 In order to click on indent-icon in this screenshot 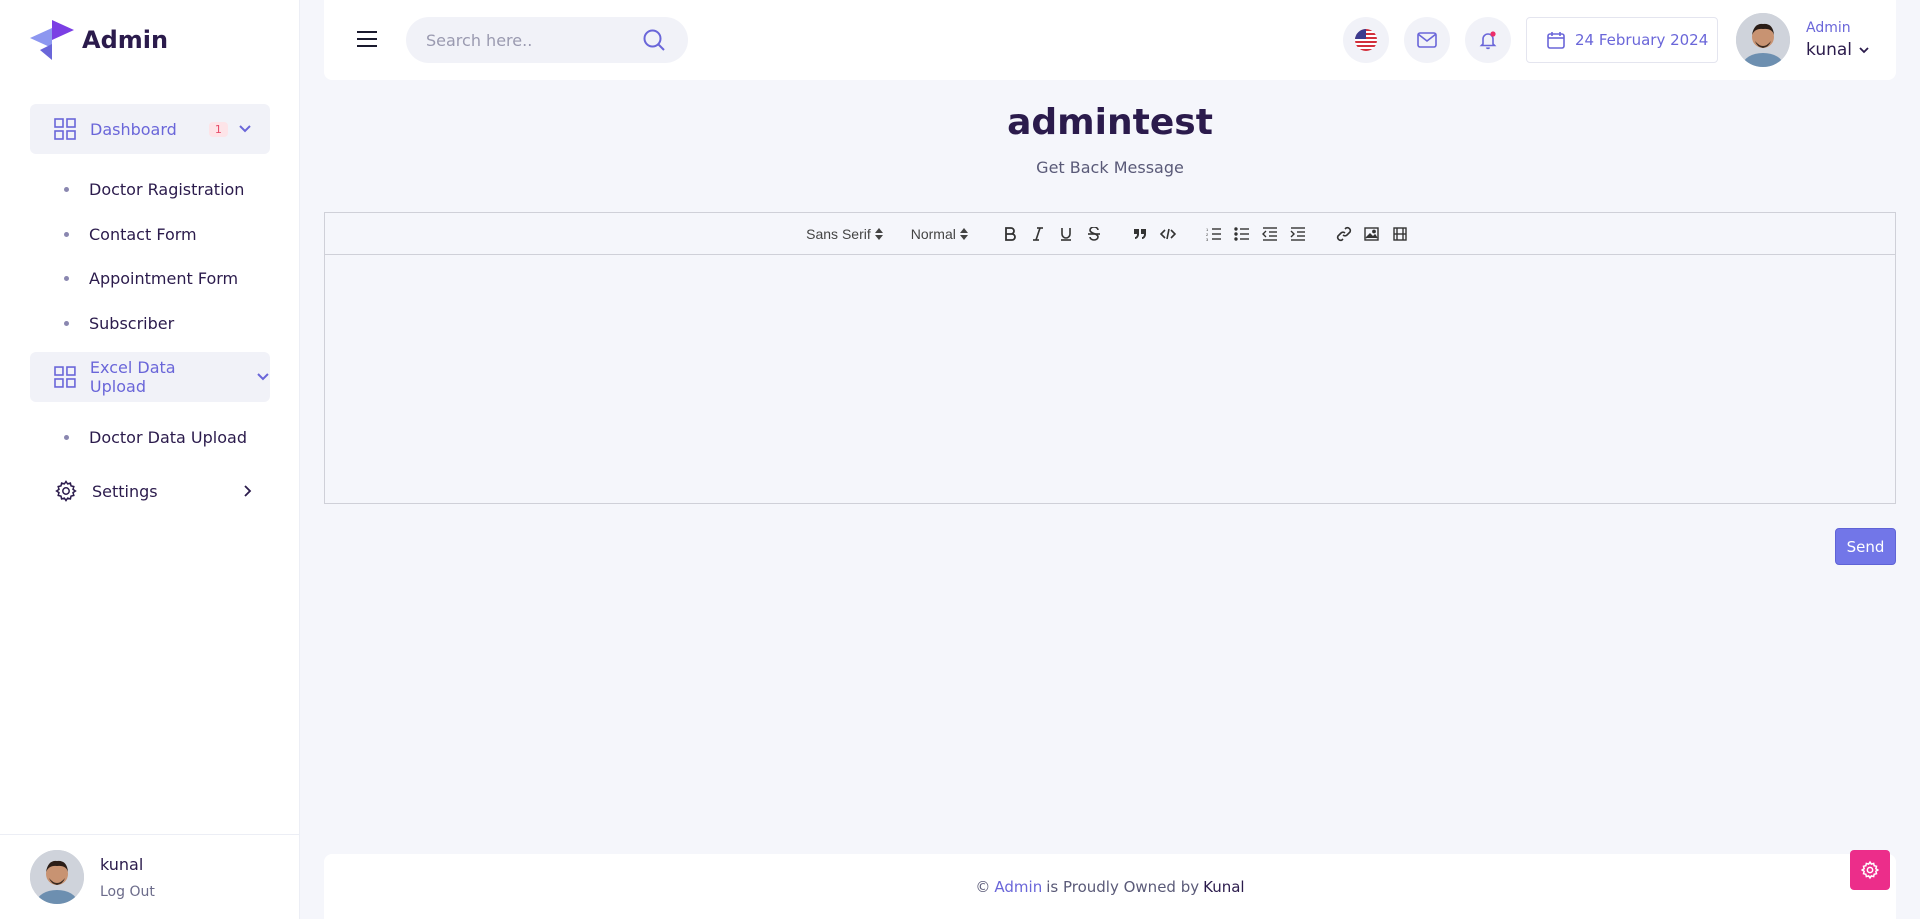, I will do `click(1297, 233)`.